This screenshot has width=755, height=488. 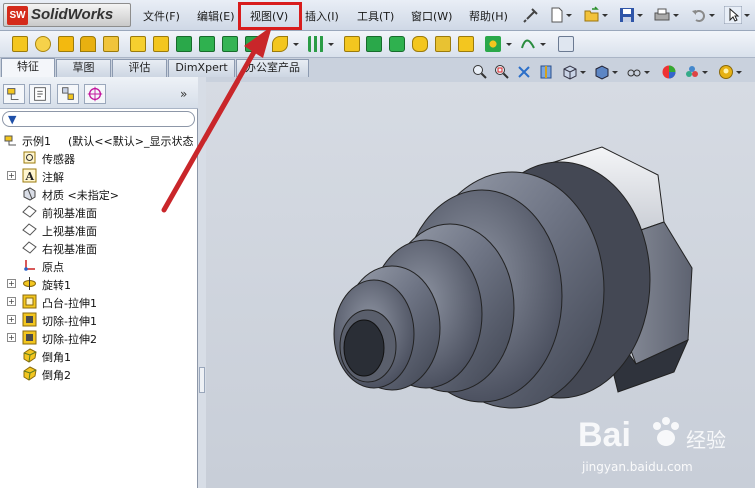 I want to click on tree-item-front-plane: 前视基准面, so click(x=99, y=212).